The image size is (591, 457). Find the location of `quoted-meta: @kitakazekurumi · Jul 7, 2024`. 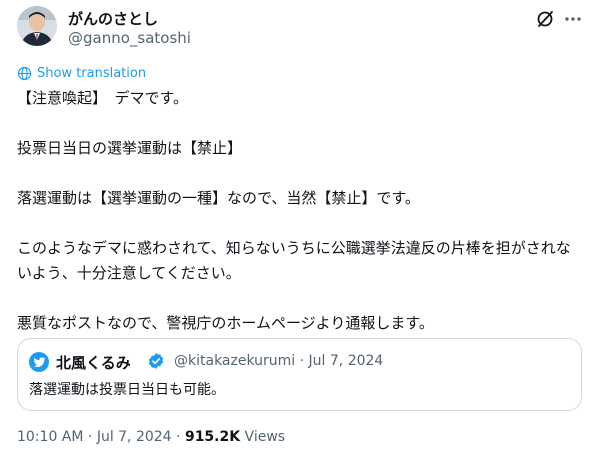

quoted-meta: @kitakazekurumi · Jul 7, 2024 is located at coordinates (278, 361).